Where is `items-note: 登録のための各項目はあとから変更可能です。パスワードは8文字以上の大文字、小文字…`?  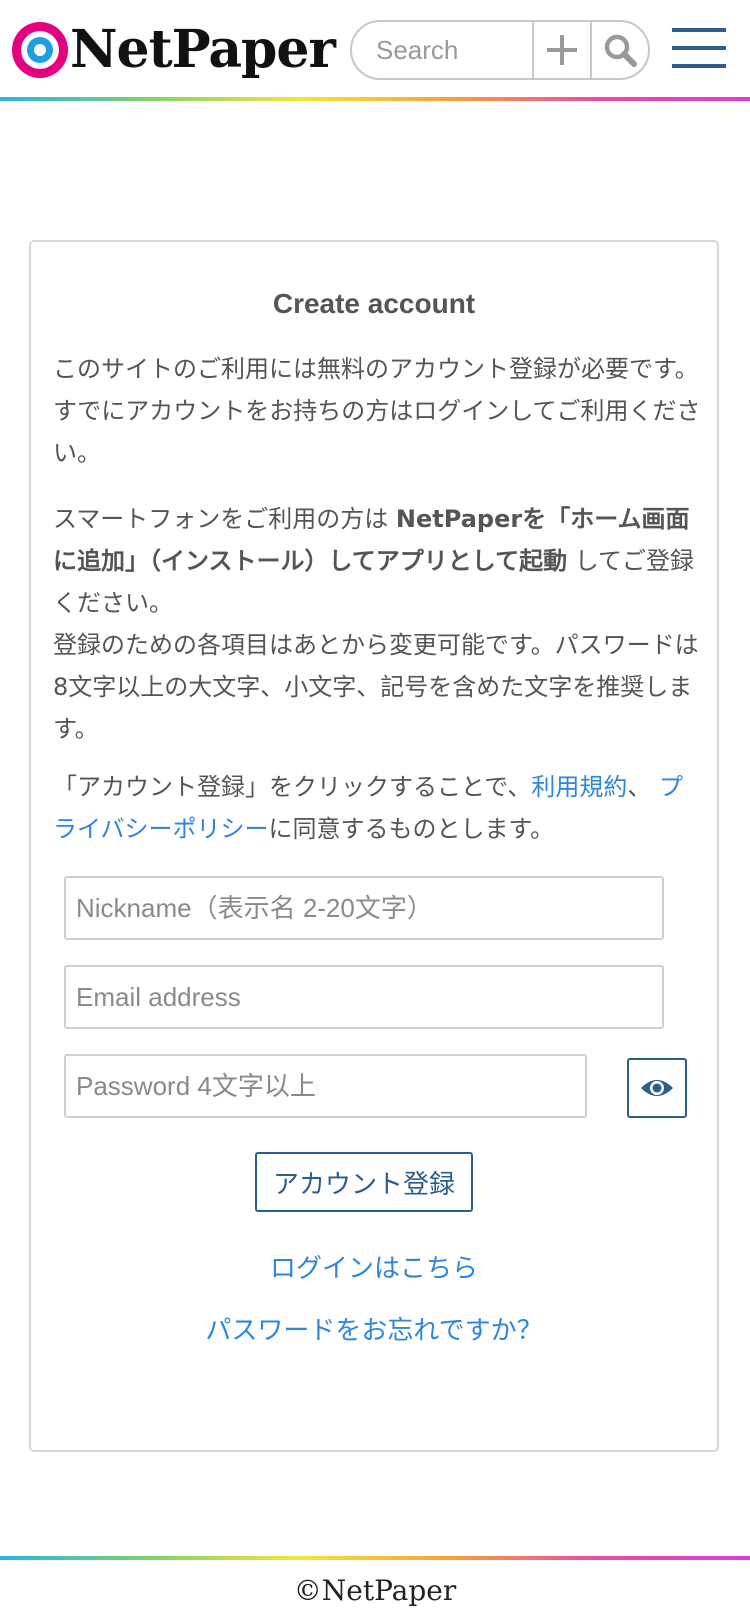 items-note: 登録のための各項目はあとから変更可能です。パスワードは8文字以上の大文字、小文字… is located at coordinates (376, 687).